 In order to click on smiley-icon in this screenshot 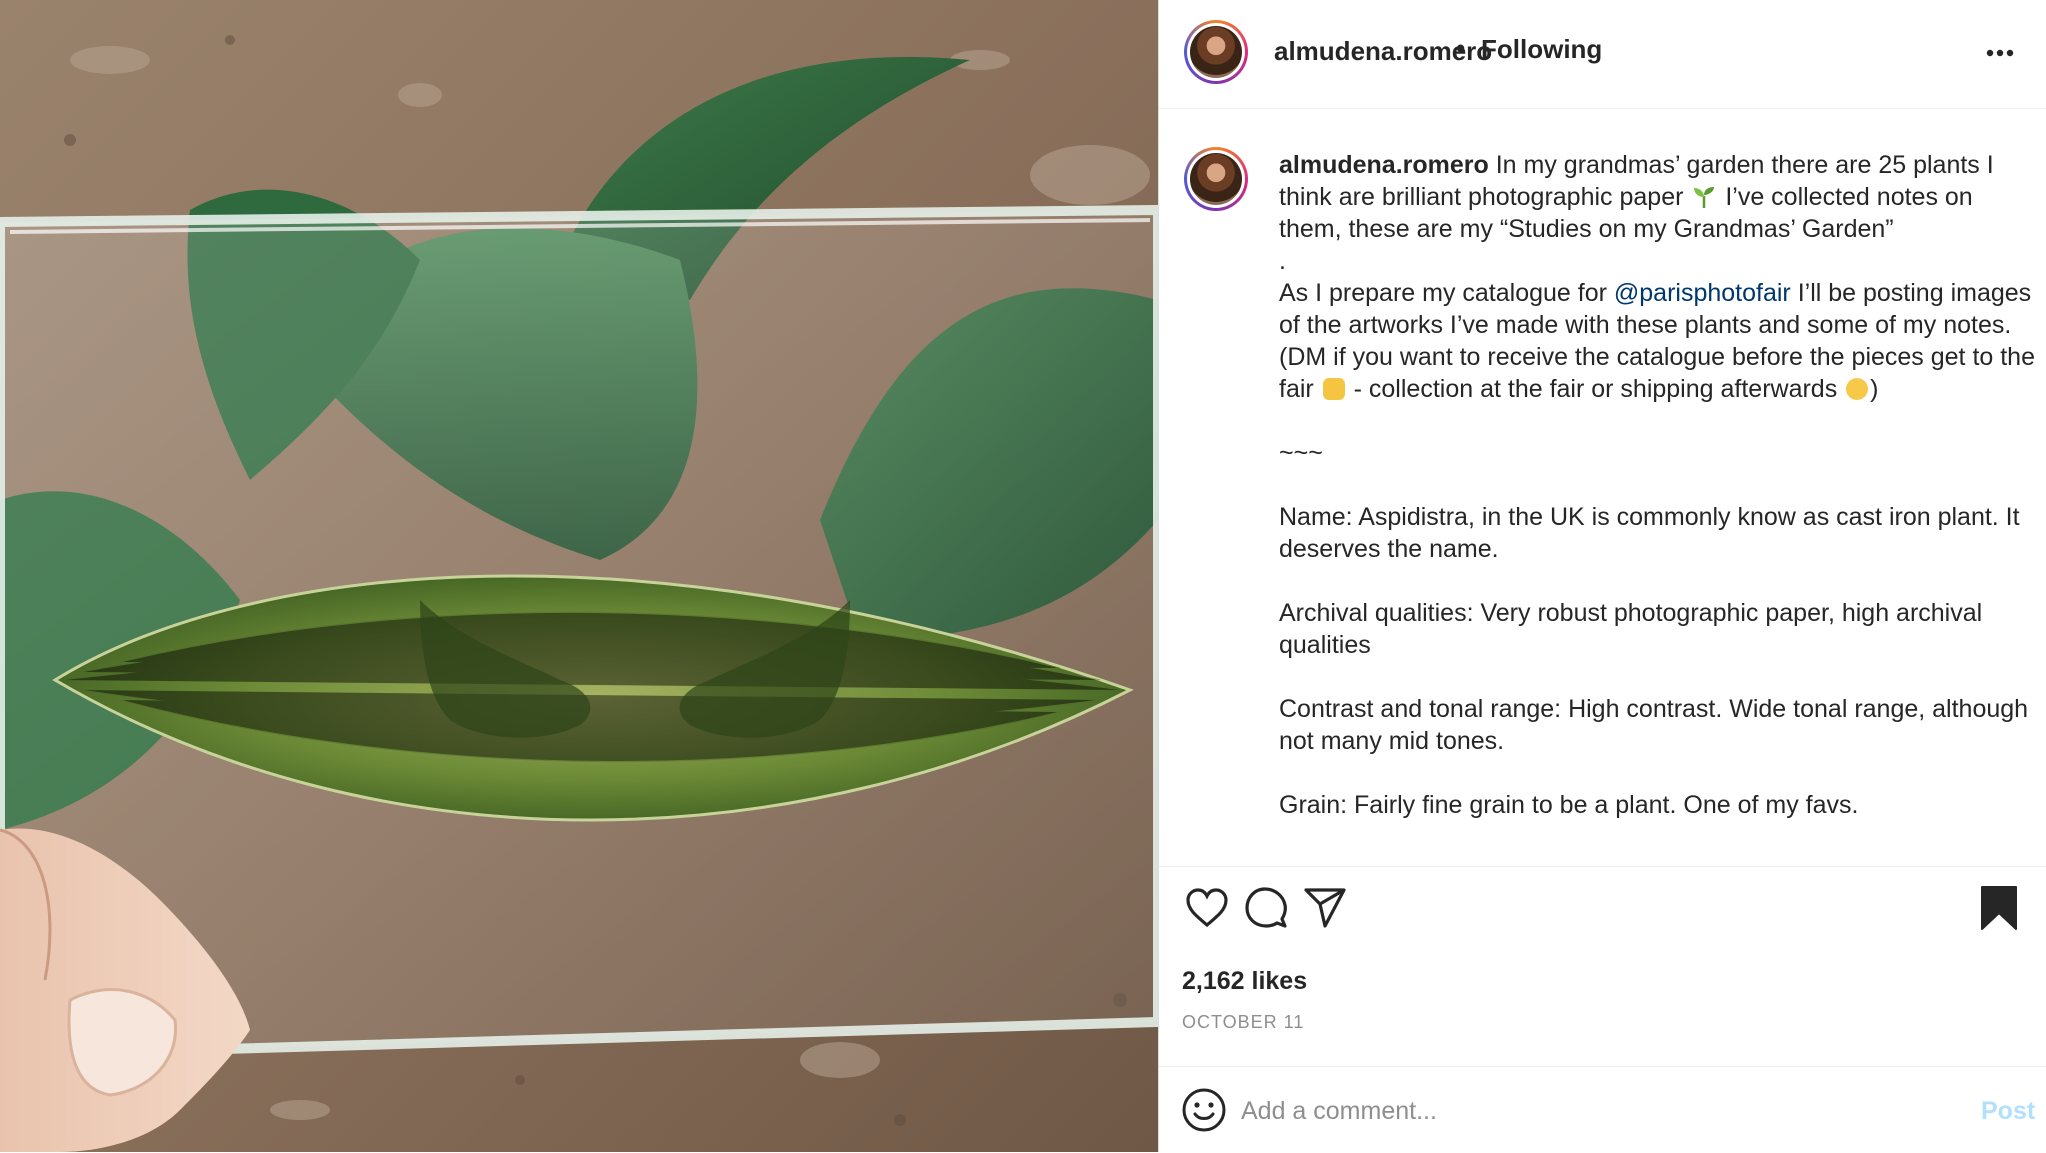, I will do `click(1857, 389)`.